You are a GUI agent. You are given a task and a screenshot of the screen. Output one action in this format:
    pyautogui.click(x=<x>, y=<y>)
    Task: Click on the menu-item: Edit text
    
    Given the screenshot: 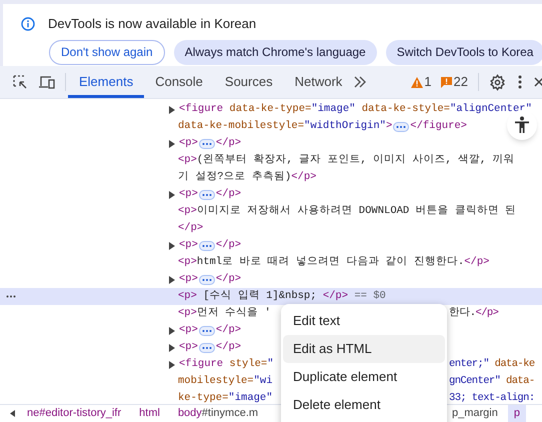 What is the action you would take?
    pyautogui.click(x=364, y=321)
    